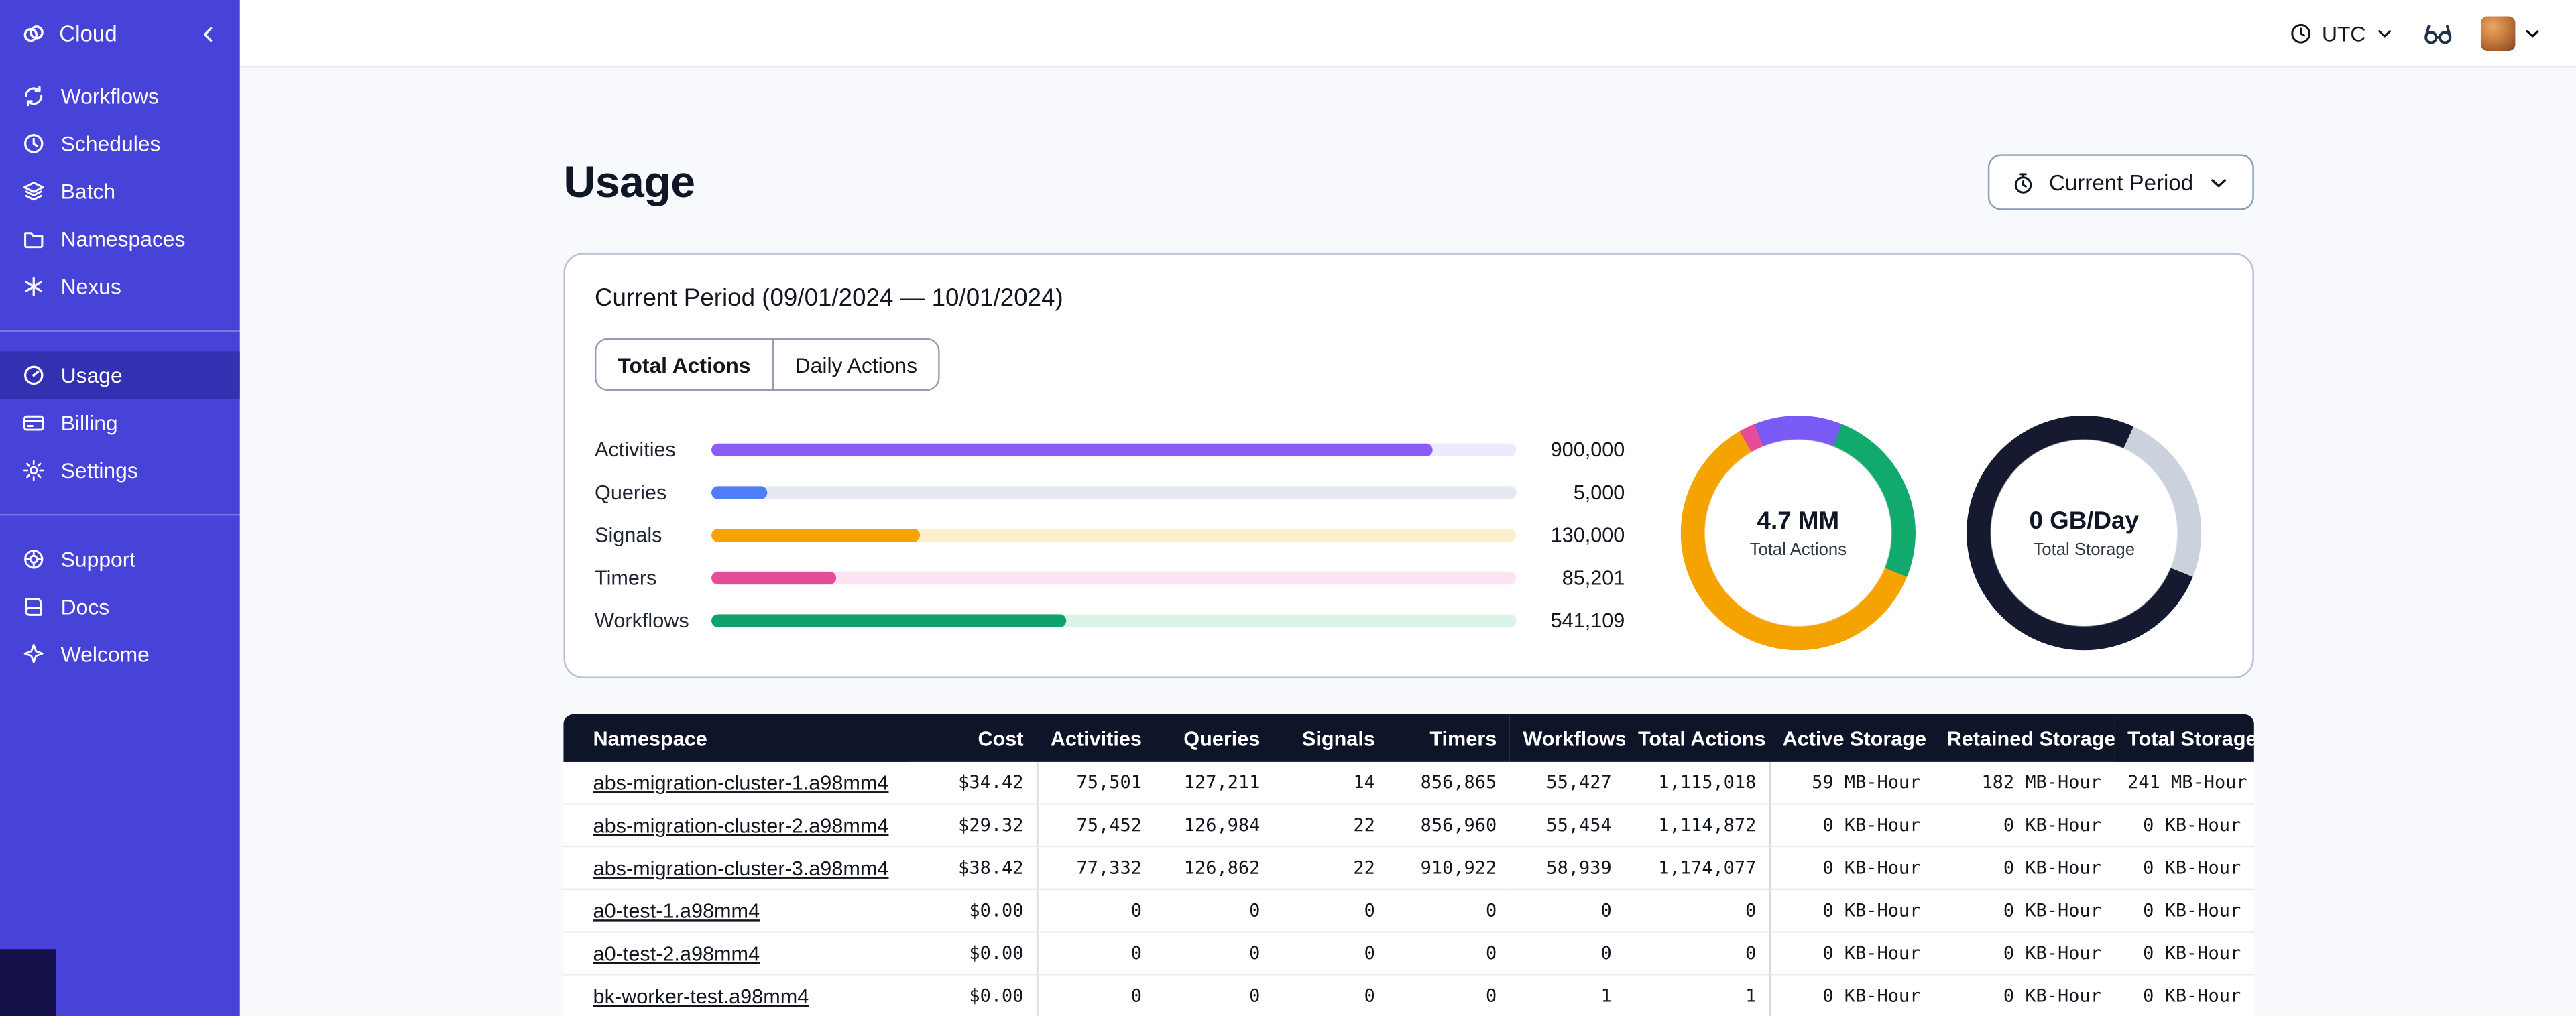 This screenshot has width=2576, height=1016. Describe the element at coordinates (676, 910) in the screenshot. I see `namespace-link: a0-test-1.a98mm4` at that location.